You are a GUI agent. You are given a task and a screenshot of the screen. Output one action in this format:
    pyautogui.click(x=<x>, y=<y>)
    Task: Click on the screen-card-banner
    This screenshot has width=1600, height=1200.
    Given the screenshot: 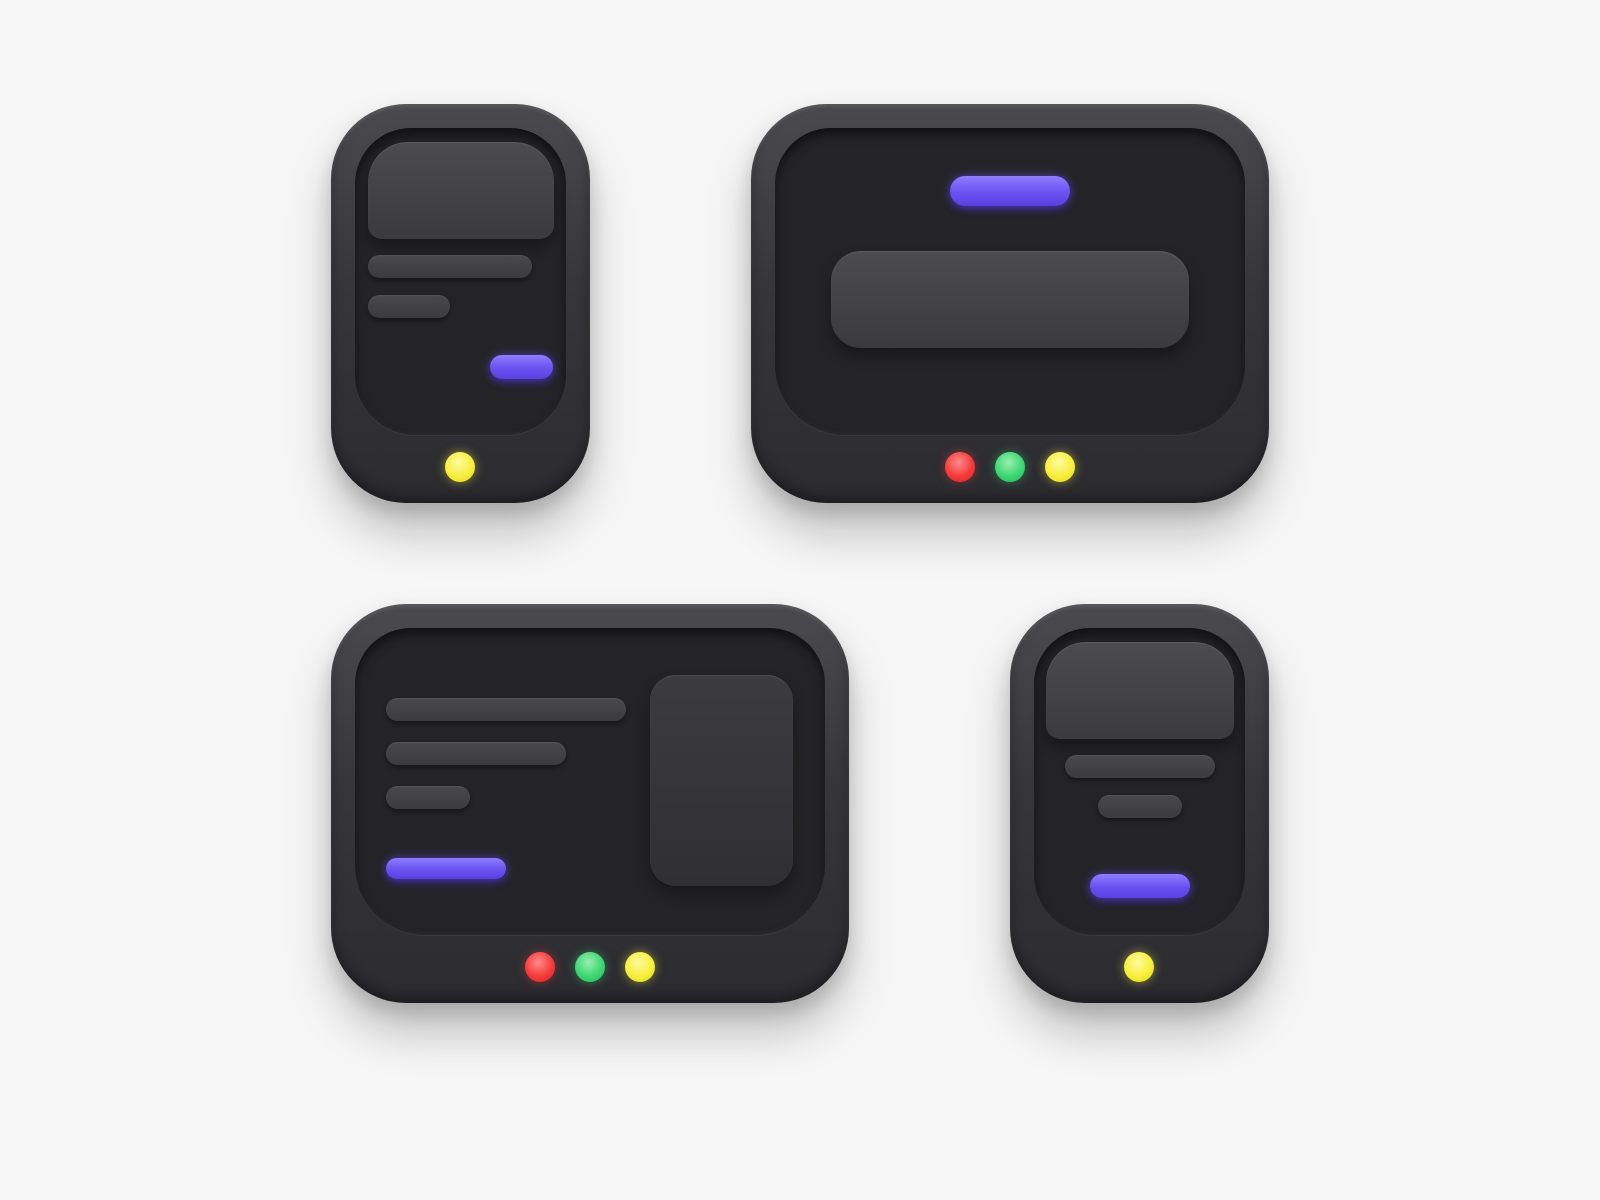 What is the action you would take?
    pyautogui.click(x=1010, y=299)
    